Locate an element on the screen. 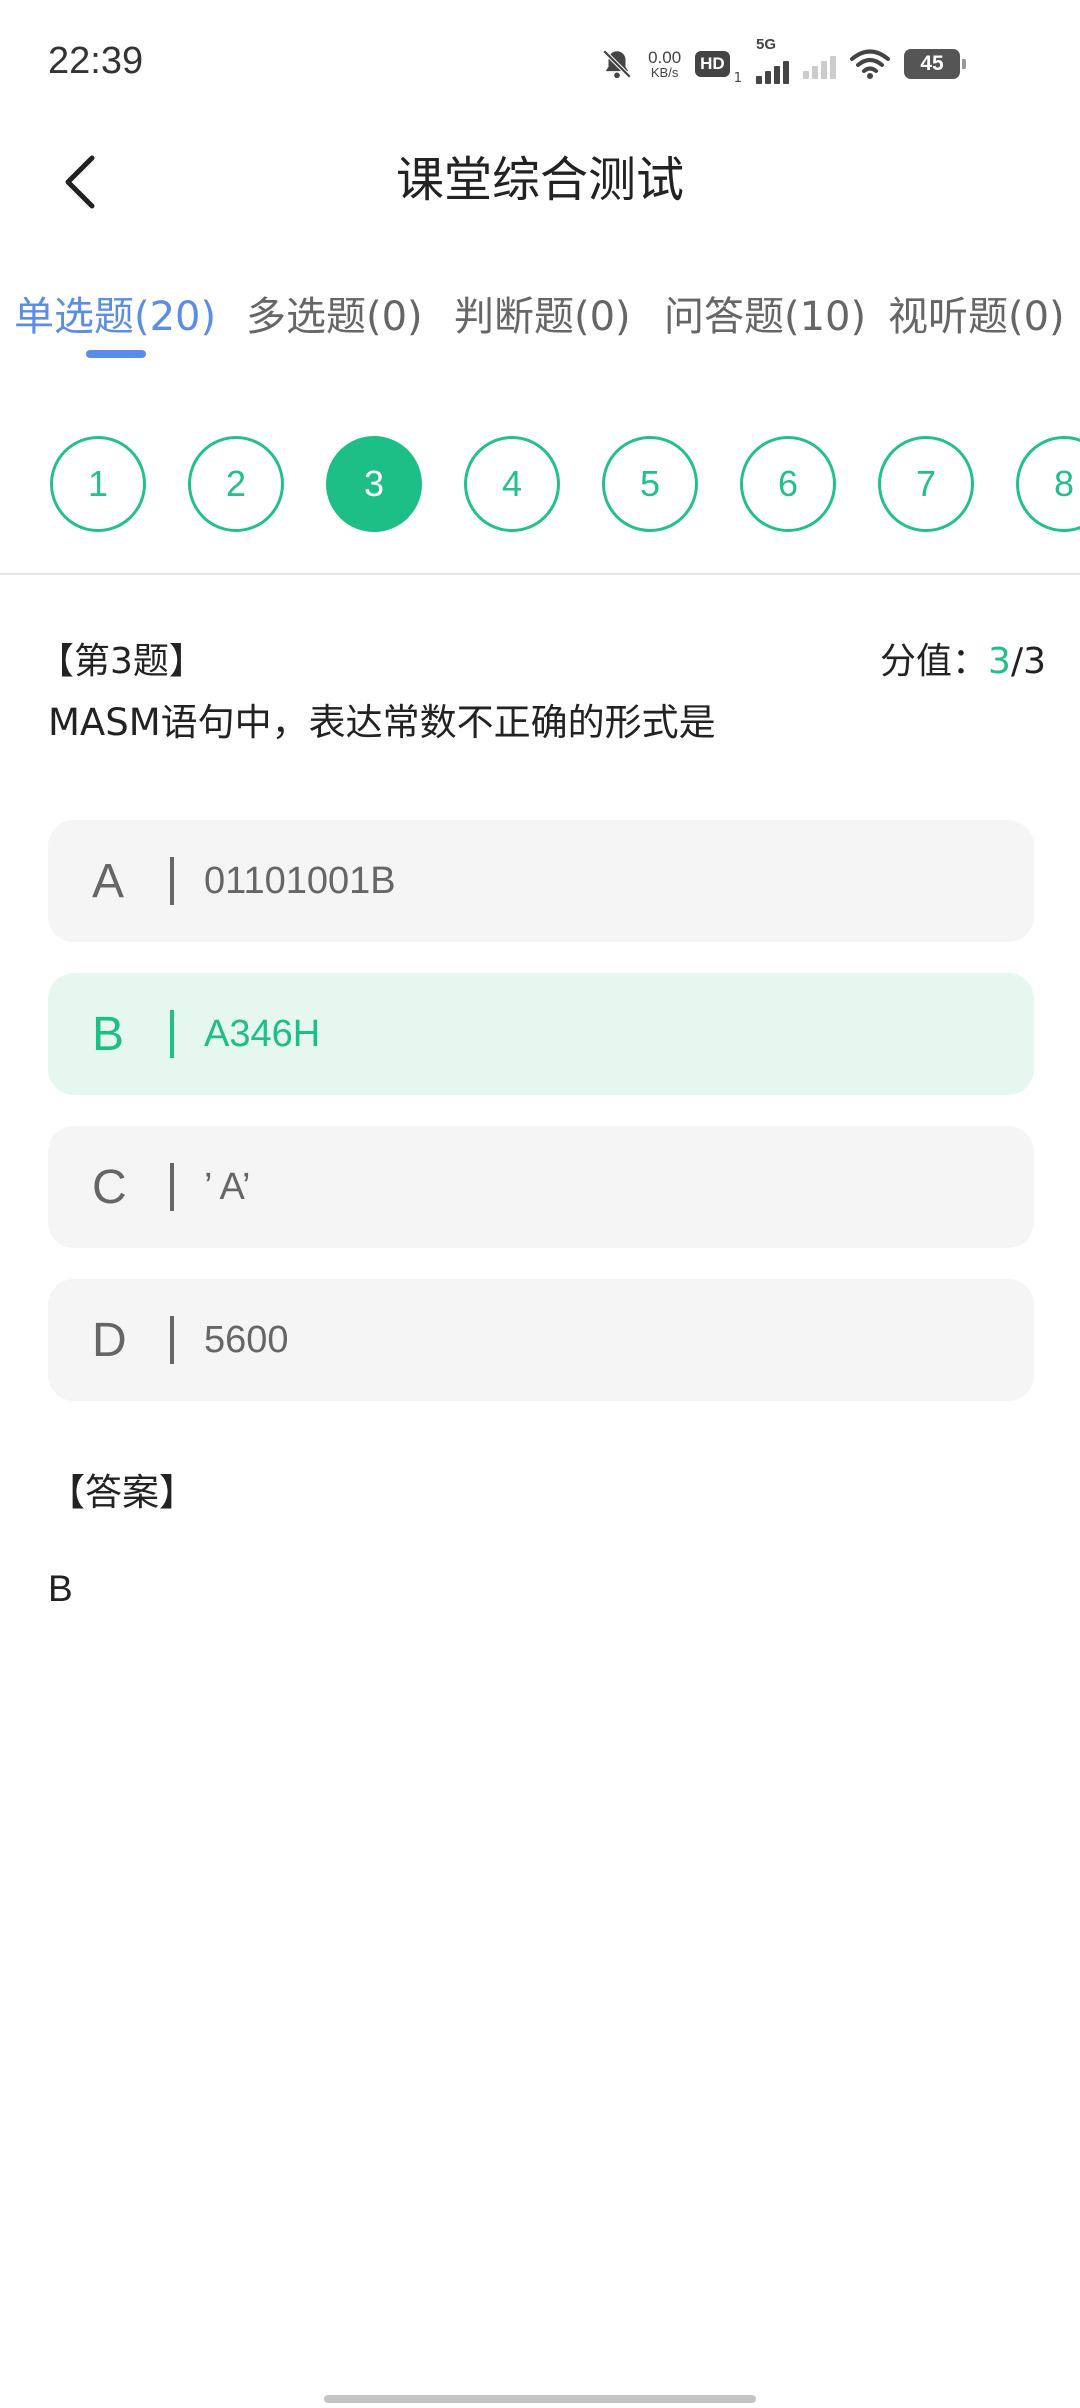 The width and height of the screenshot is (1080, 2408). tab-multiple-choice: 多选题(0) is located at coordinates (334, 313).